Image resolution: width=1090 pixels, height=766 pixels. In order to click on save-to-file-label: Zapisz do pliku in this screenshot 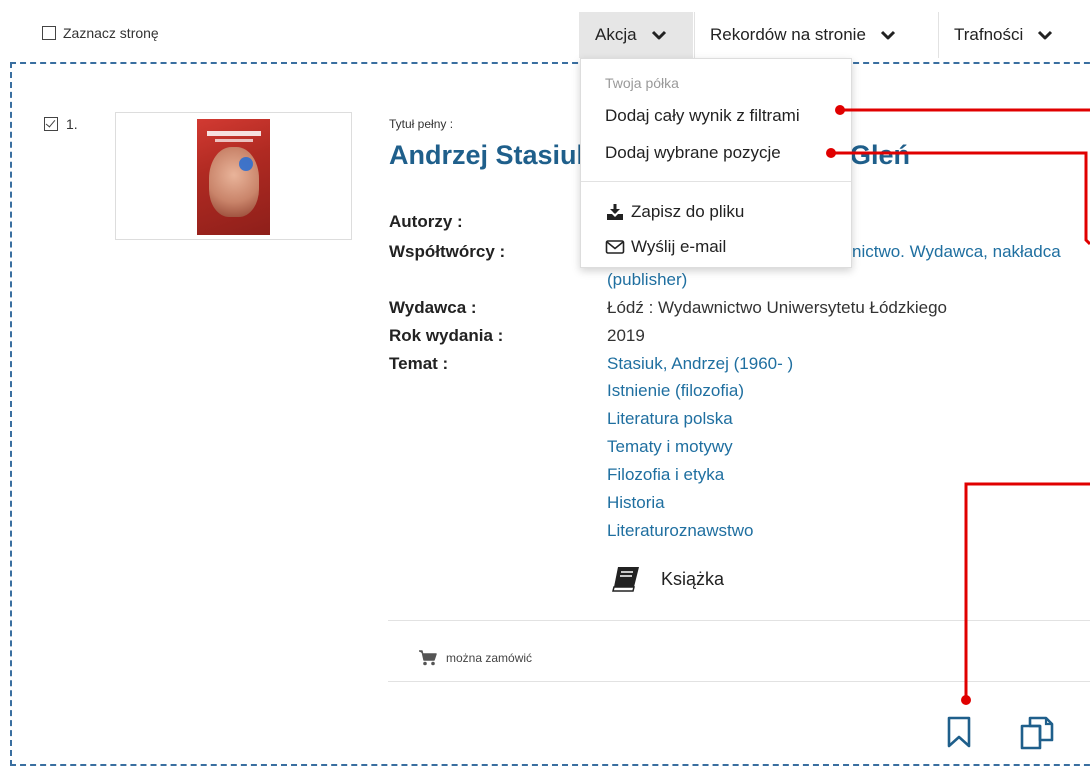, I will do `click(688, 211)`.